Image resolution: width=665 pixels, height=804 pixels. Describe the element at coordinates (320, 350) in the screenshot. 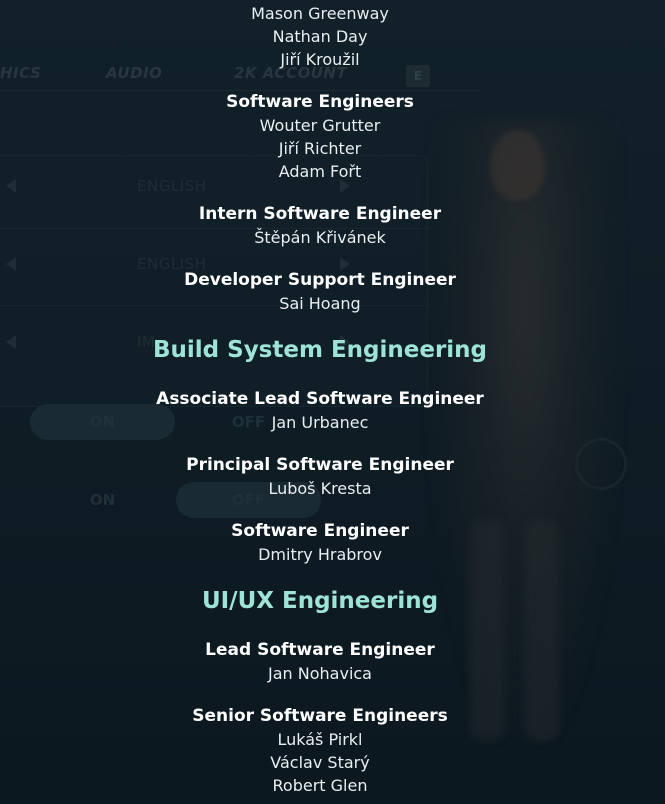

I see `credits-section-title: Build System Engineering` at that location.